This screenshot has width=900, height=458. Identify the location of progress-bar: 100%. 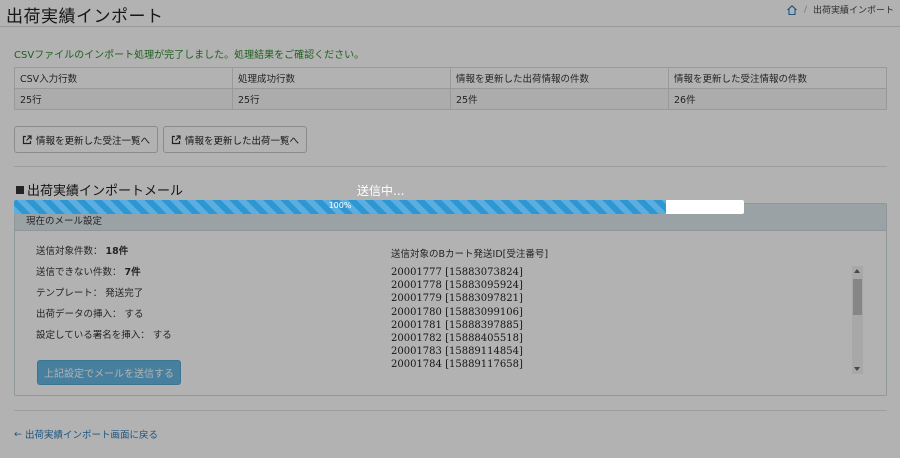
(379, 207).